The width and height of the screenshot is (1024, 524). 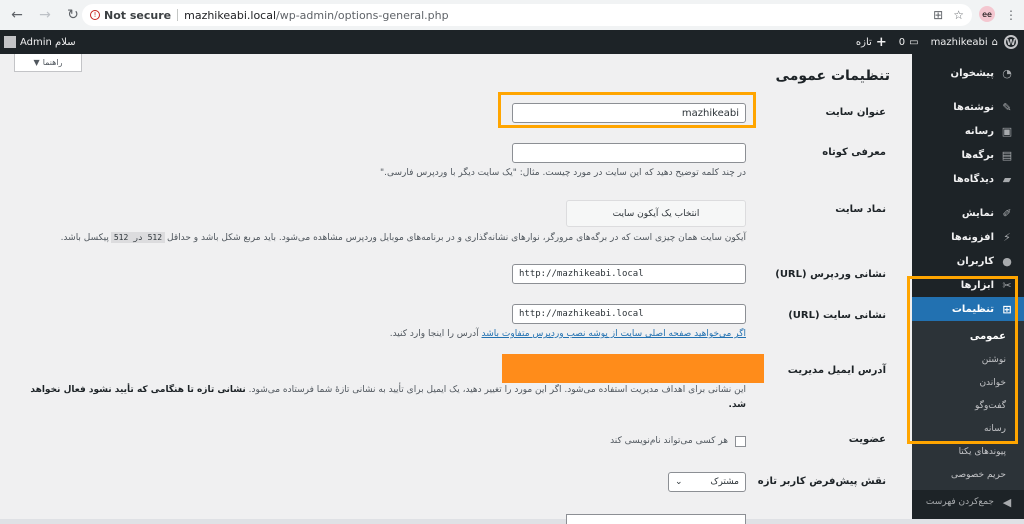 I want to click on kebab-menu-icon: ⋮, so click(x=1011, y=15).